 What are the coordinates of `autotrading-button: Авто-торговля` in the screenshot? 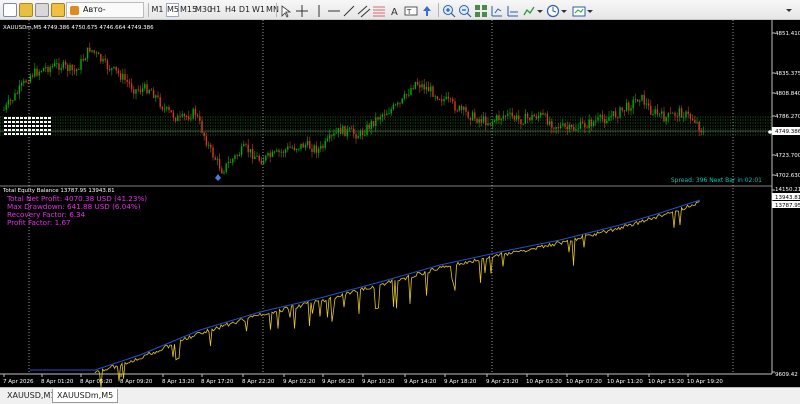 It's located at (105, 15).